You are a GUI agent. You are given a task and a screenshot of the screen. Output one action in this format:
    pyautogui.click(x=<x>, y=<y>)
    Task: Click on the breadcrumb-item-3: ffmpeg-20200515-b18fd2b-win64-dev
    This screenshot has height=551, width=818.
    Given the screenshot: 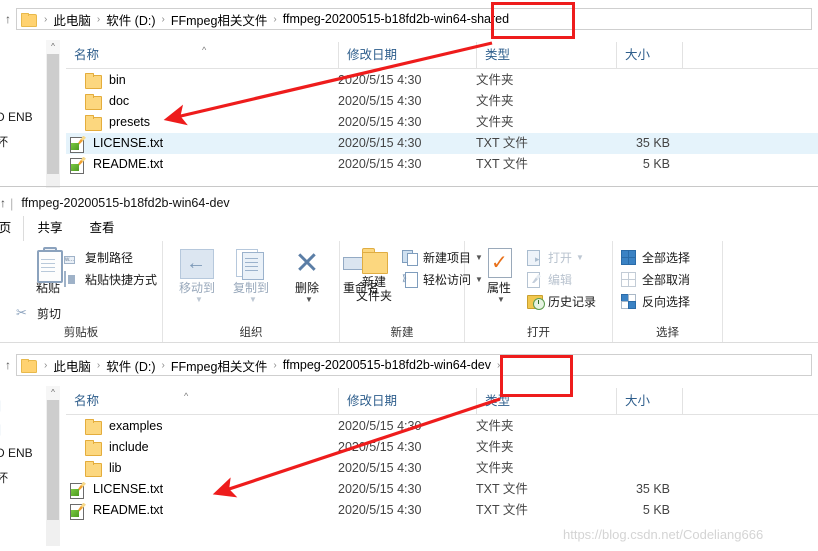 What is the action you would take?
    pyautogui.click(x=387, y=365)
    